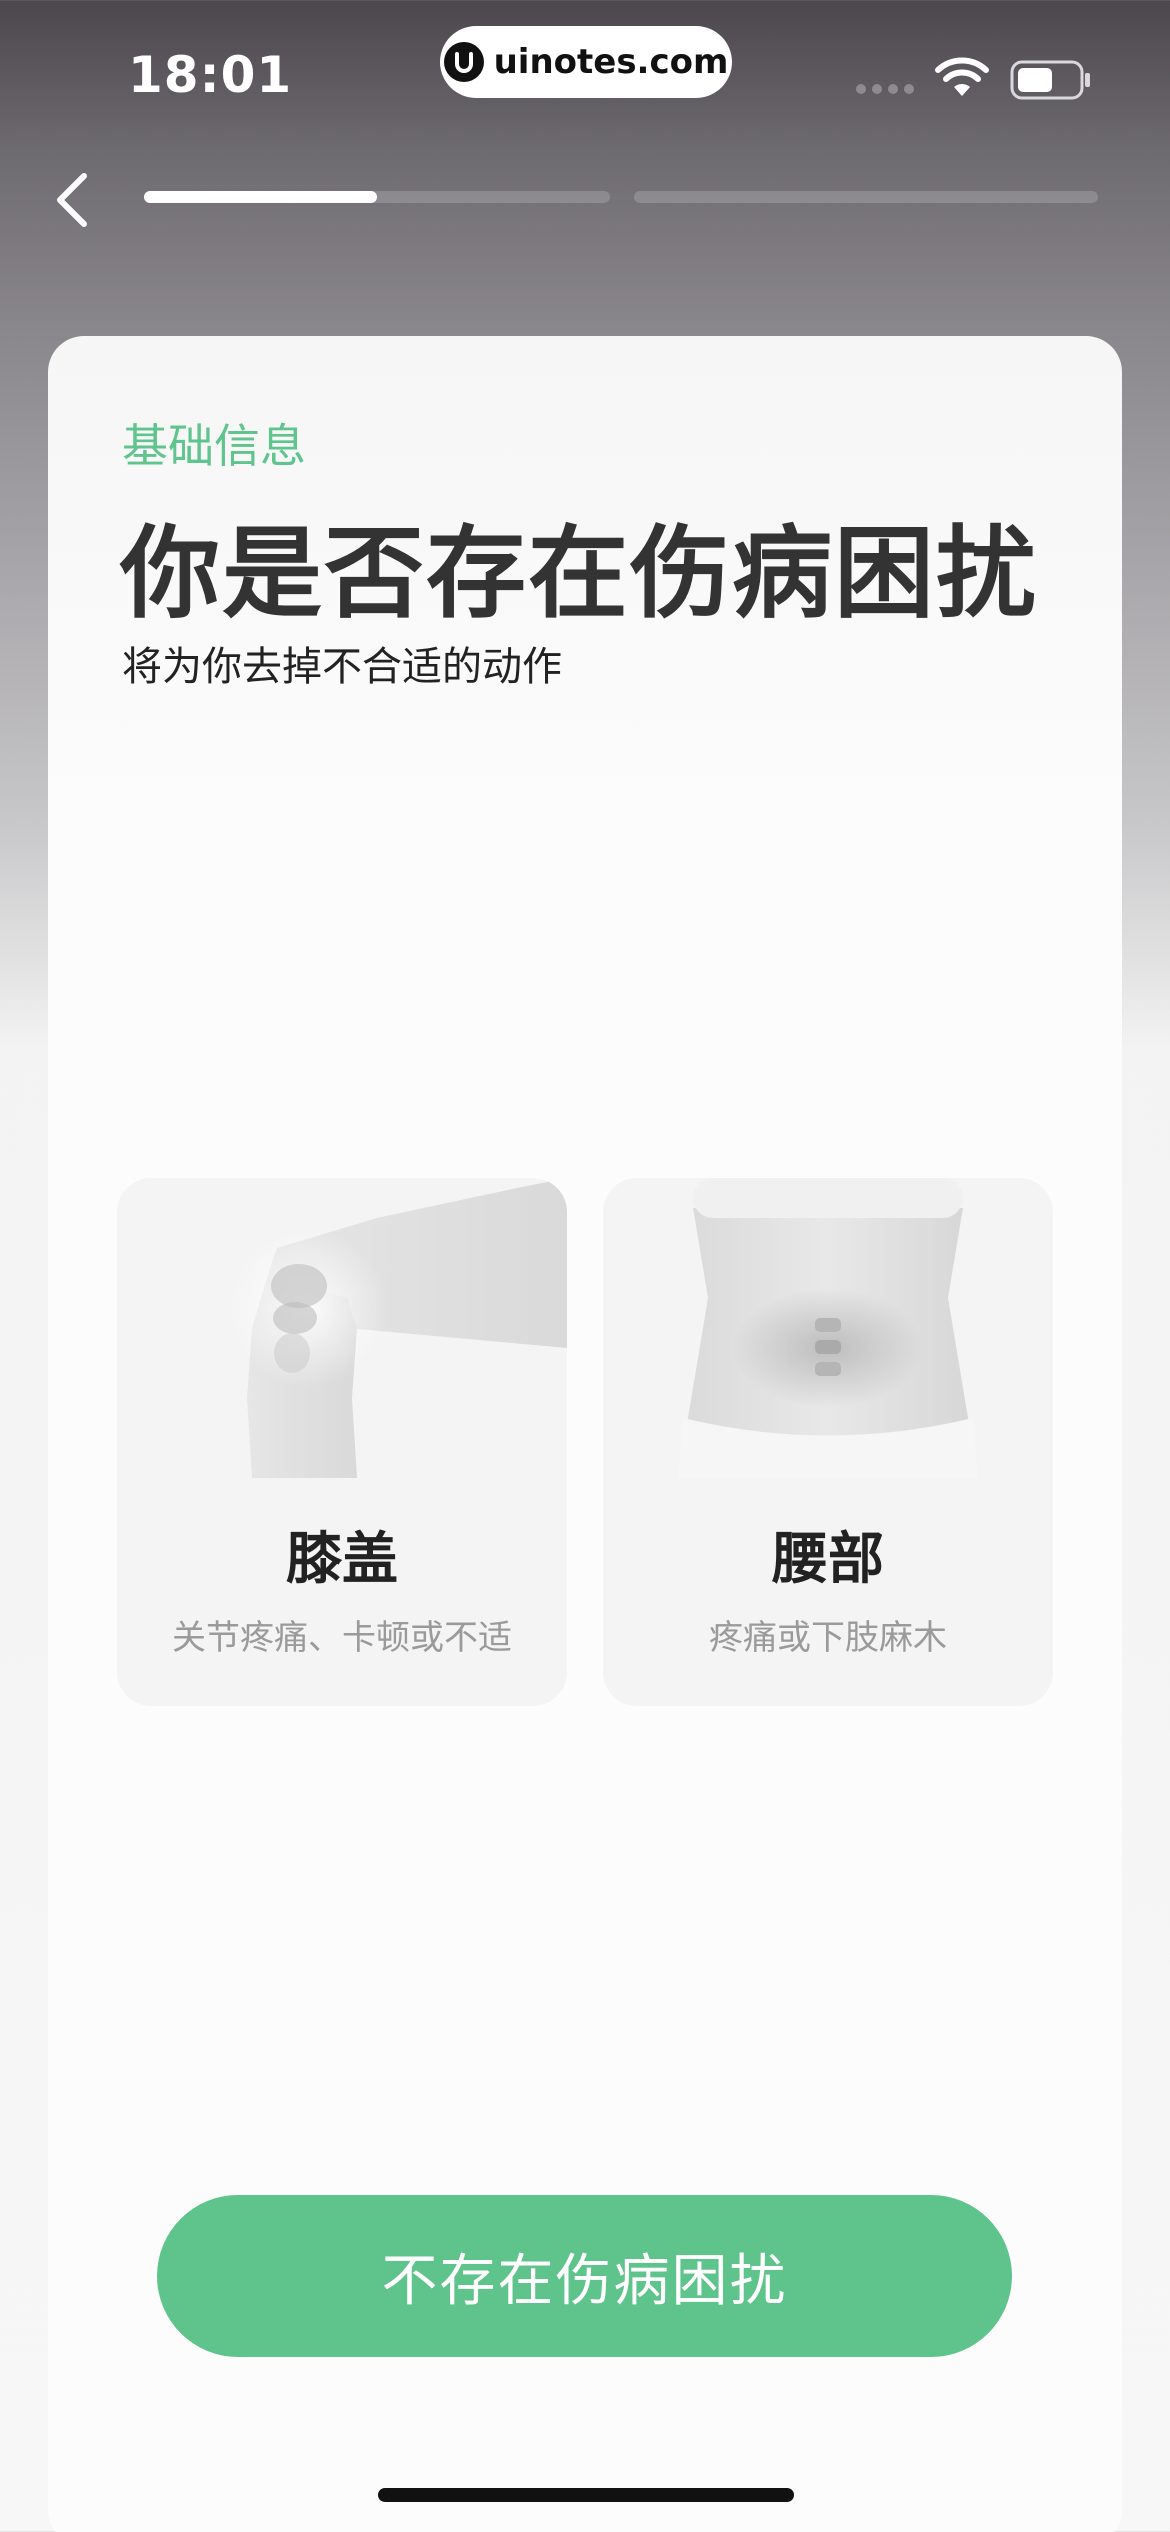  I want to click on site-logo-icon, so click(463, 62).